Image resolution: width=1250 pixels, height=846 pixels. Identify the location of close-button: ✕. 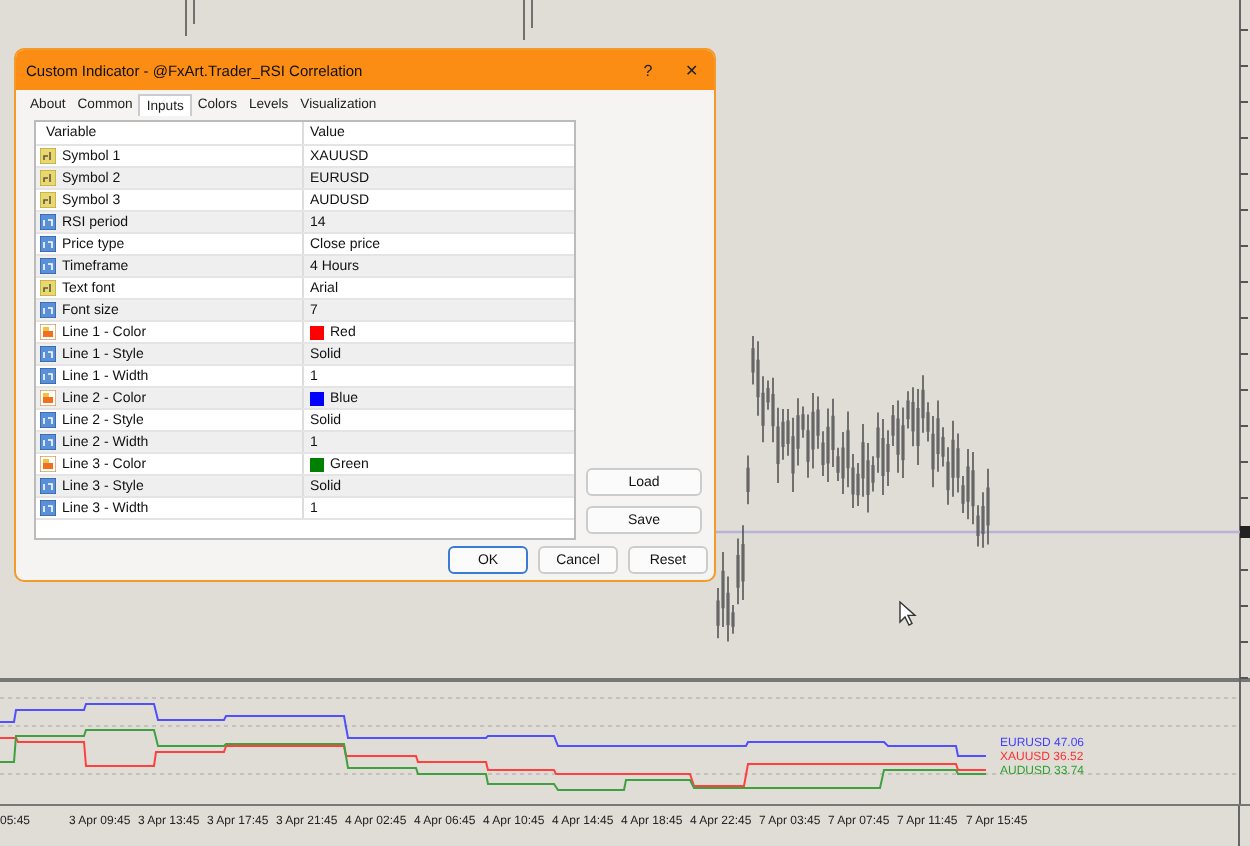
(692, 70).